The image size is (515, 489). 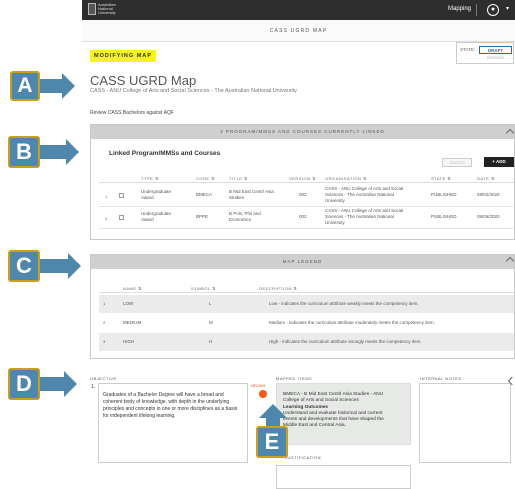 What do you see at coordinates (465, 423) in the screenshot?
I see `internal-notes-input` at bounding box center [465, 423].